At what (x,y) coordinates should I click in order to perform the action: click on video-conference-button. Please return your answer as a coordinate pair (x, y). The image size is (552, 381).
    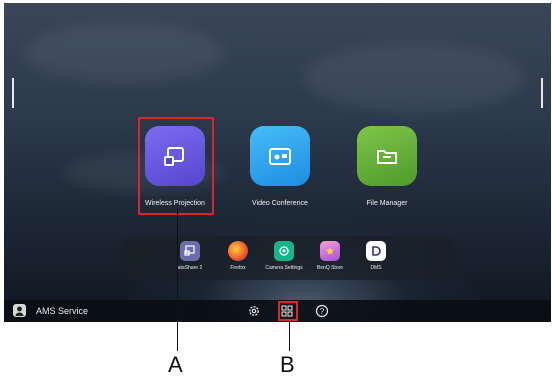
    Looking at the image, I should click on (280, 156).